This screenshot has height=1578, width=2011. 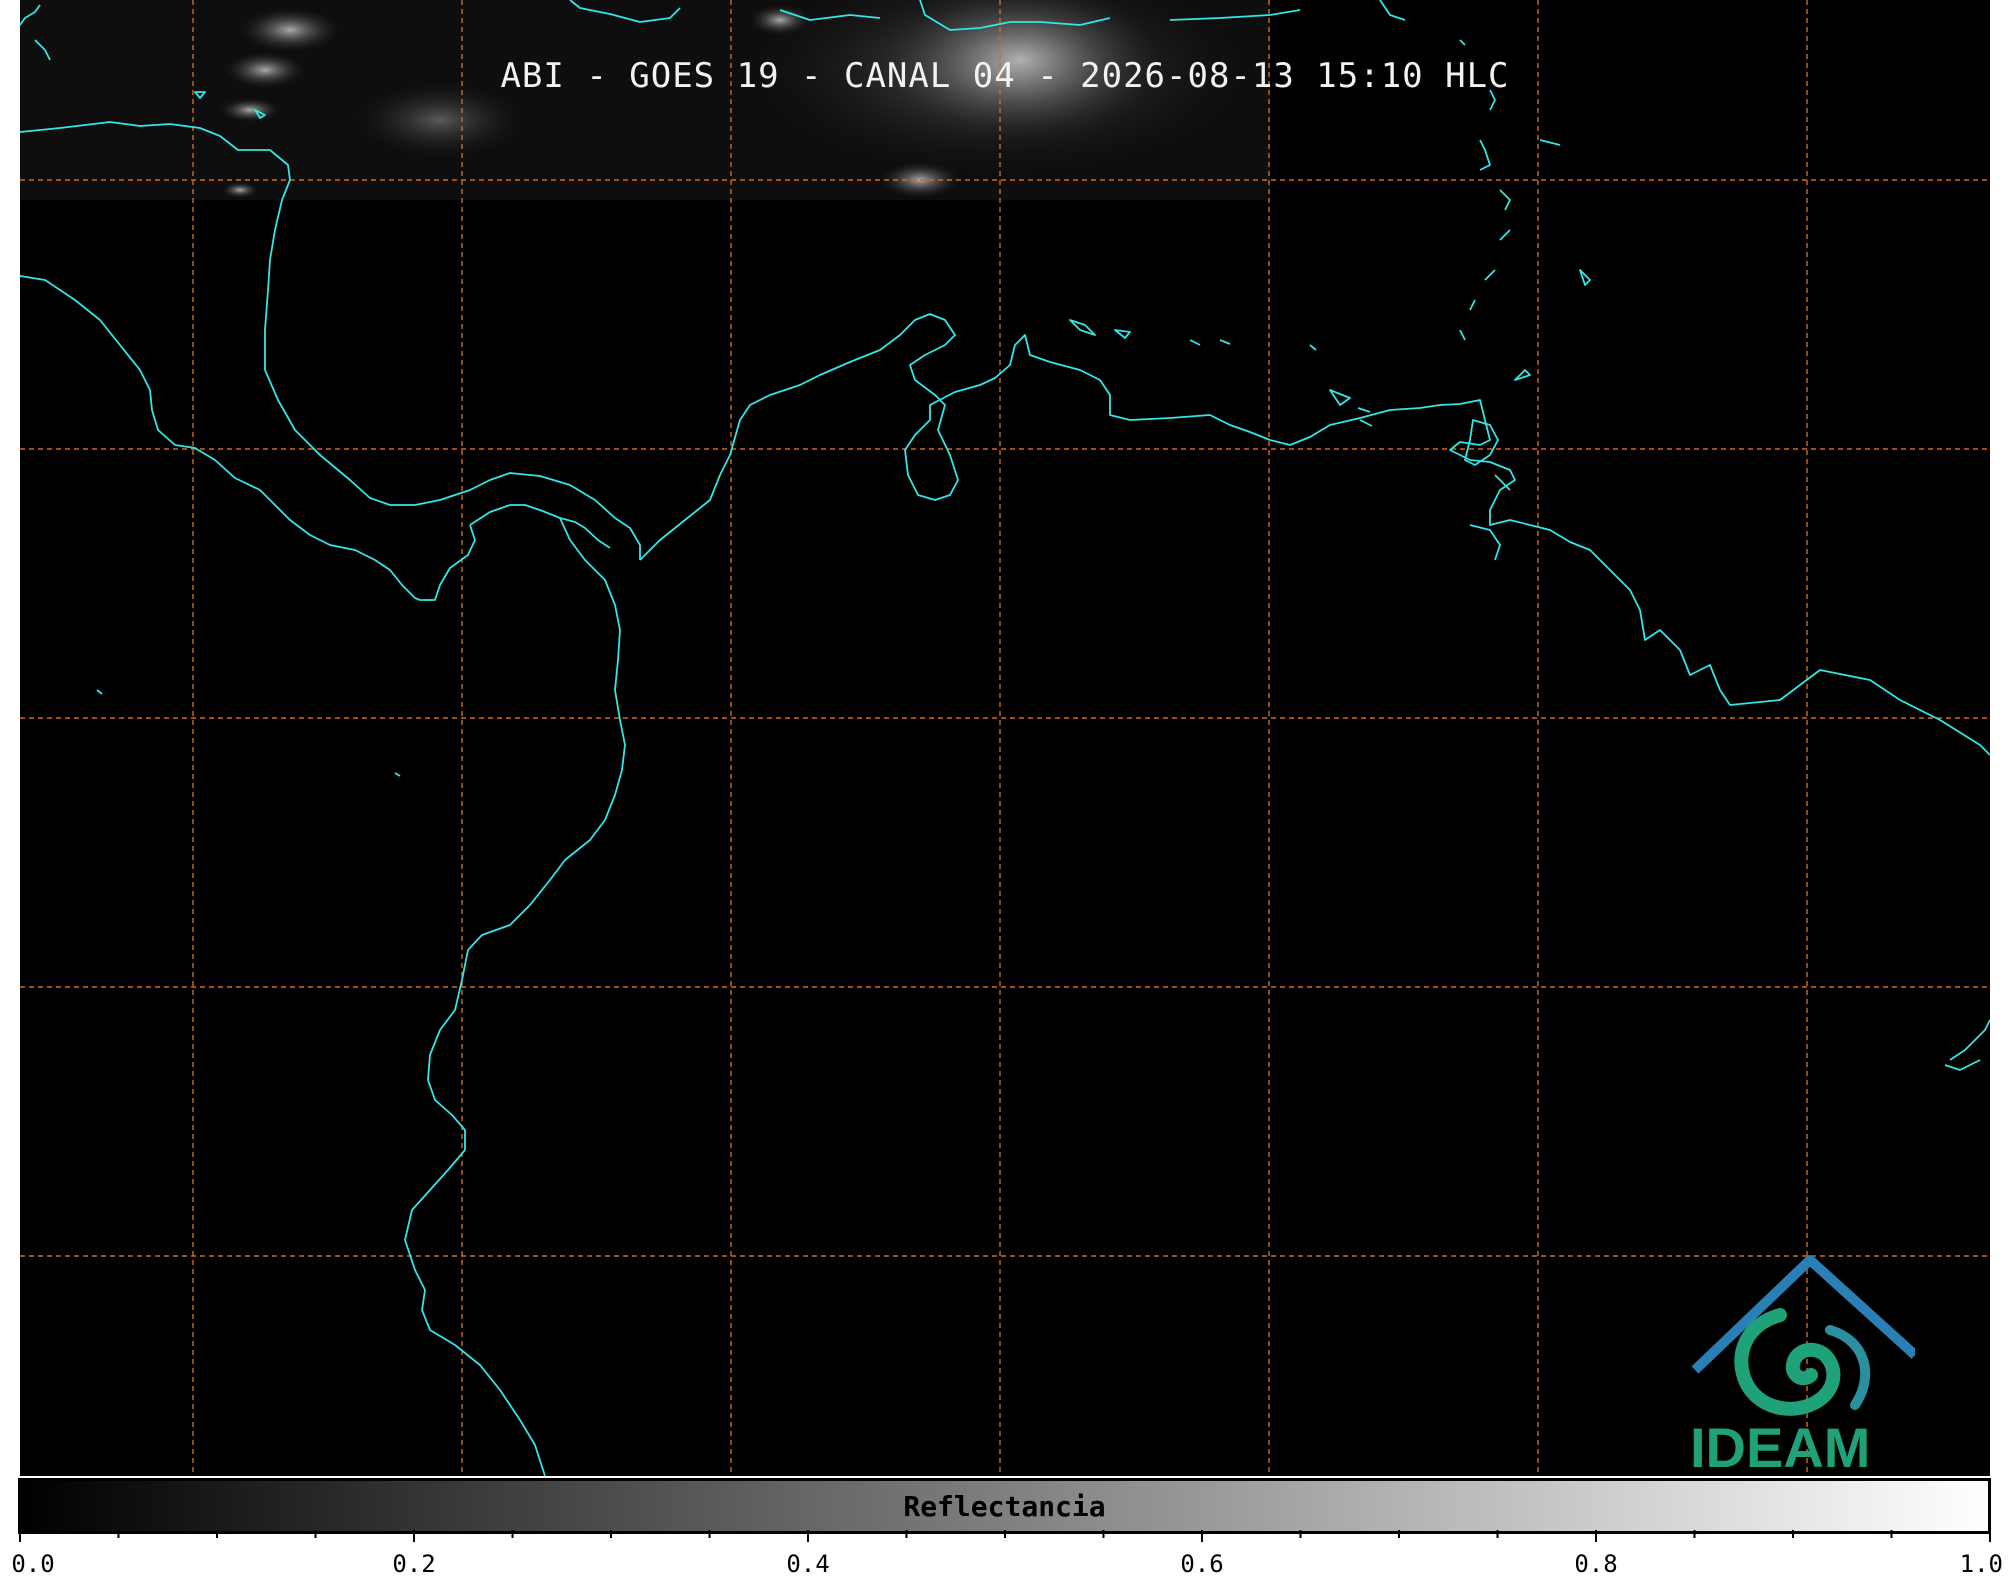 I want to click on colorbar-tick-label: 0.0, so click(x=33, y=1564).